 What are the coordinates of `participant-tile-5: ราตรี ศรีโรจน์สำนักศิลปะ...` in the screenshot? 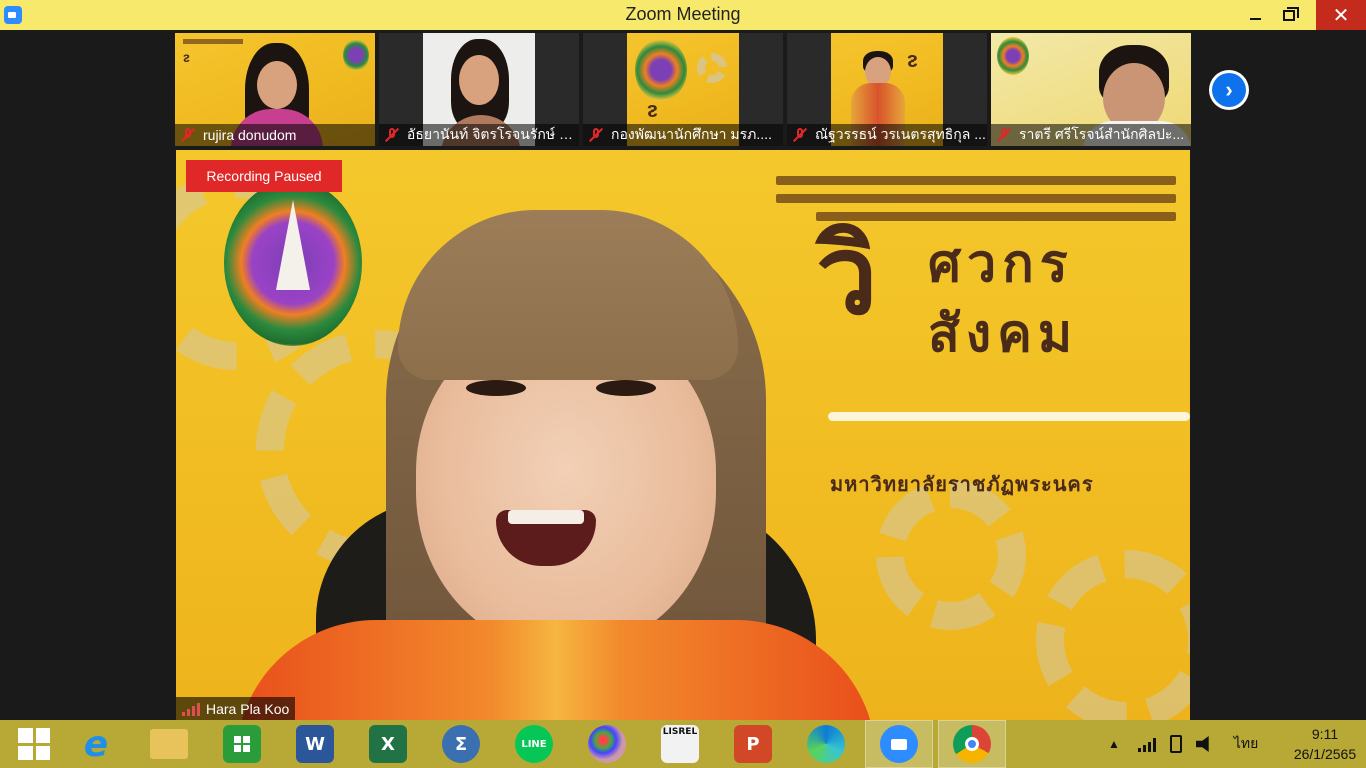 It's located at (1091, 89).